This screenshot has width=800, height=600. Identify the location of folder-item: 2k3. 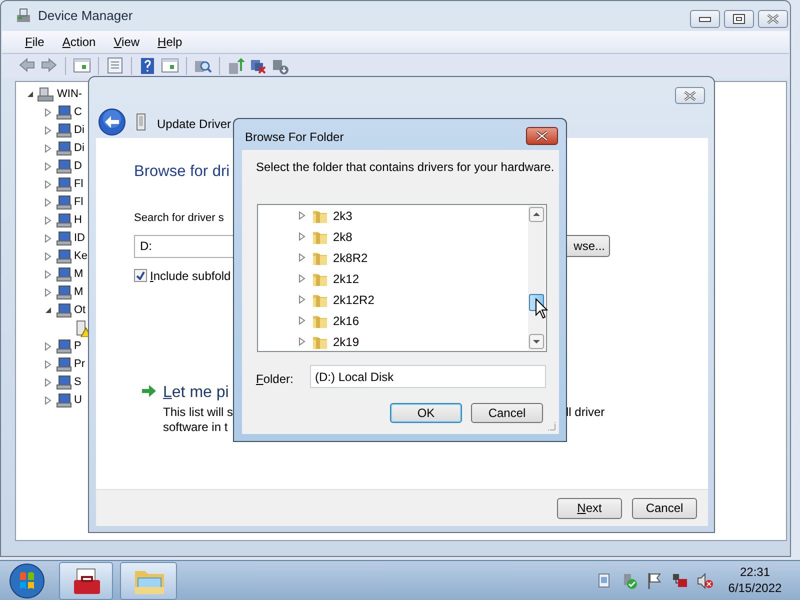
(342, 215).